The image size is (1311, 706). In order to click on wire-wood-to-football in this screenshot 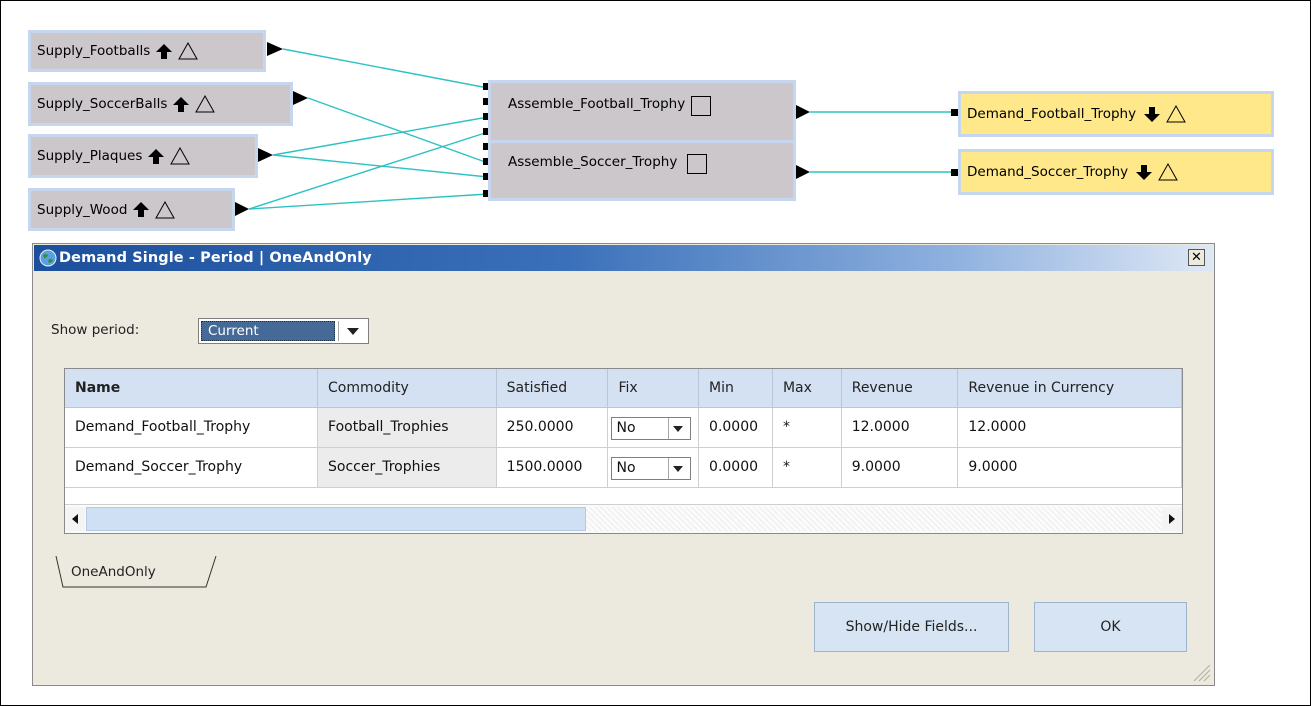, I will do `click(368, 170)`.